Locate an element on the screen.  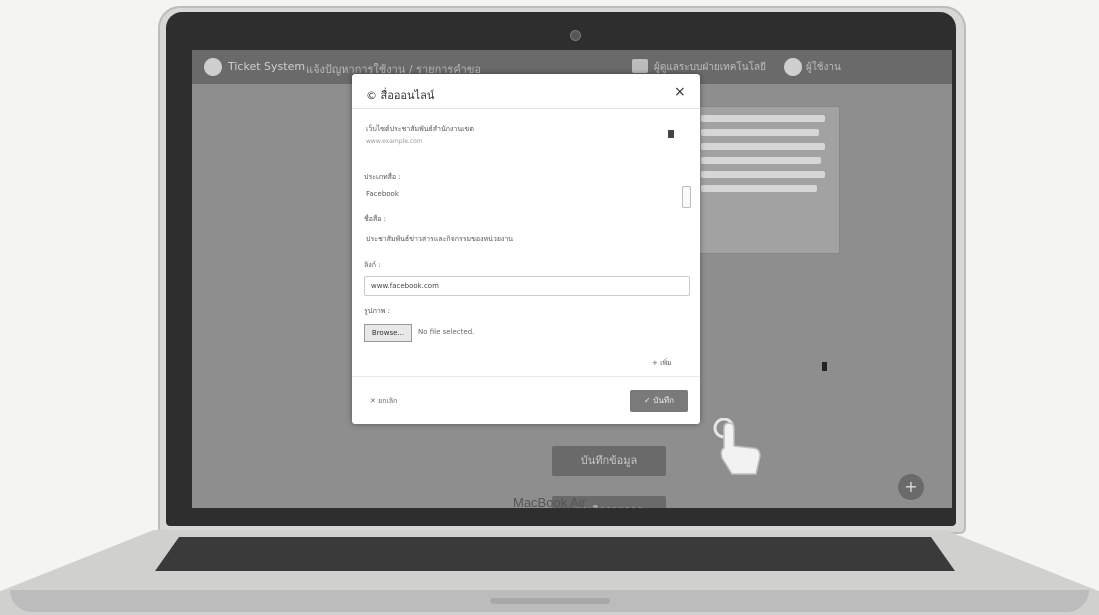
modal-header: © สื่อออนไลน์ × is located at coordinates (526, 91).